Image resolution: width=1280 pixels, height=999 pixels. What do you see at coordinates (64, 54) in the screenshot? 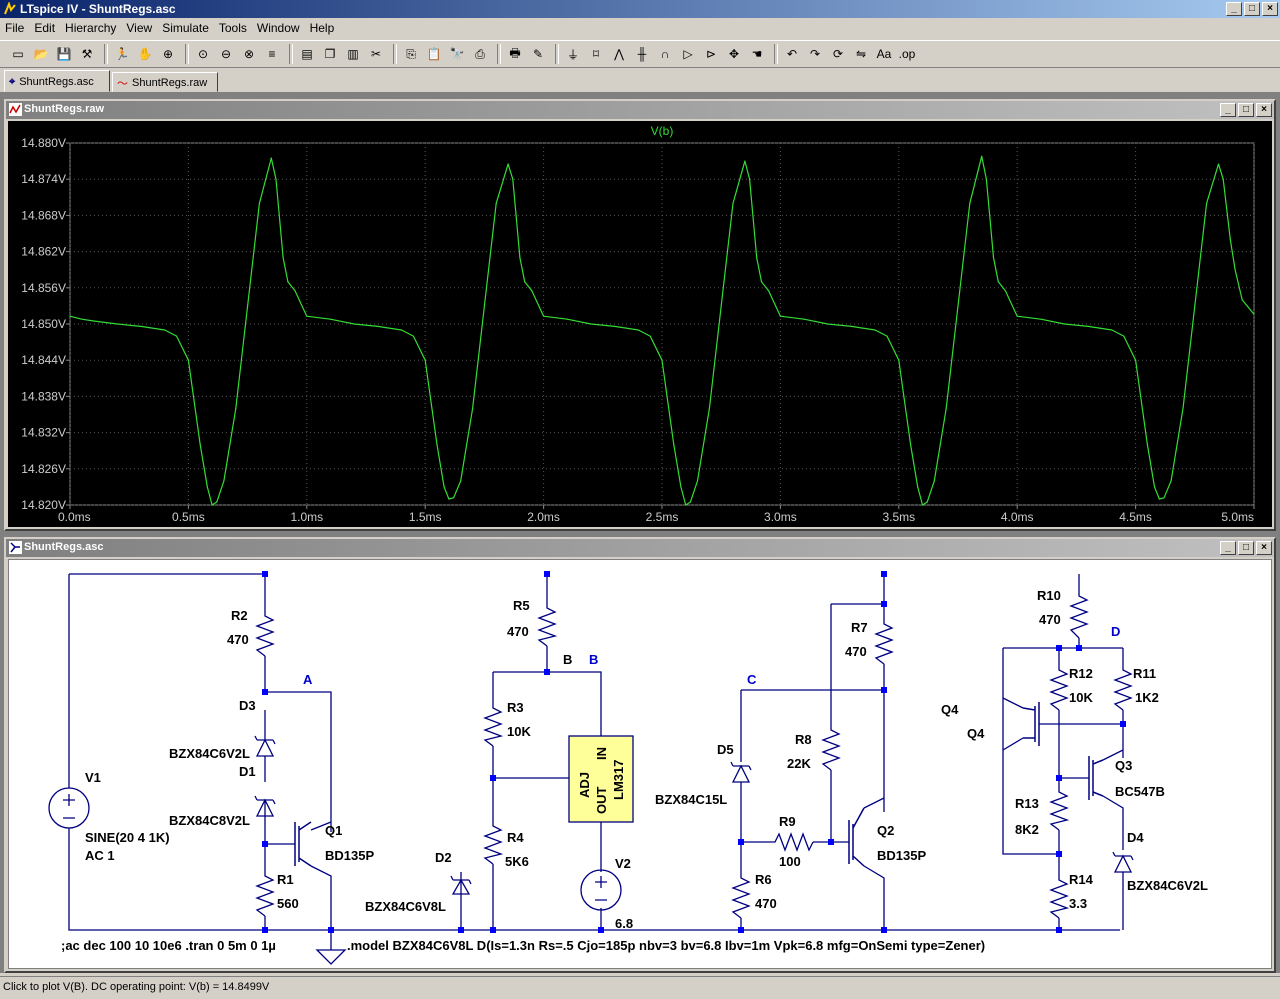
I see `save-icon: 💾` at bounding box center [64, 54].